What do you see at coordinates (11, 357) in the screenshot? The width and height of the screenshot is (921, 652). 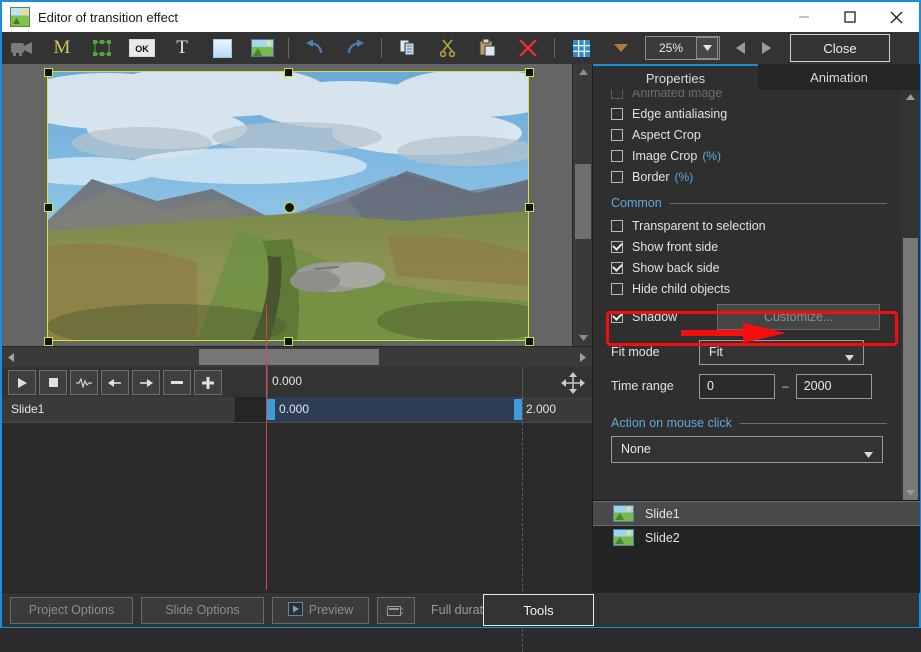 I see `scroll-left-icon` at bounding box center [11, 357].